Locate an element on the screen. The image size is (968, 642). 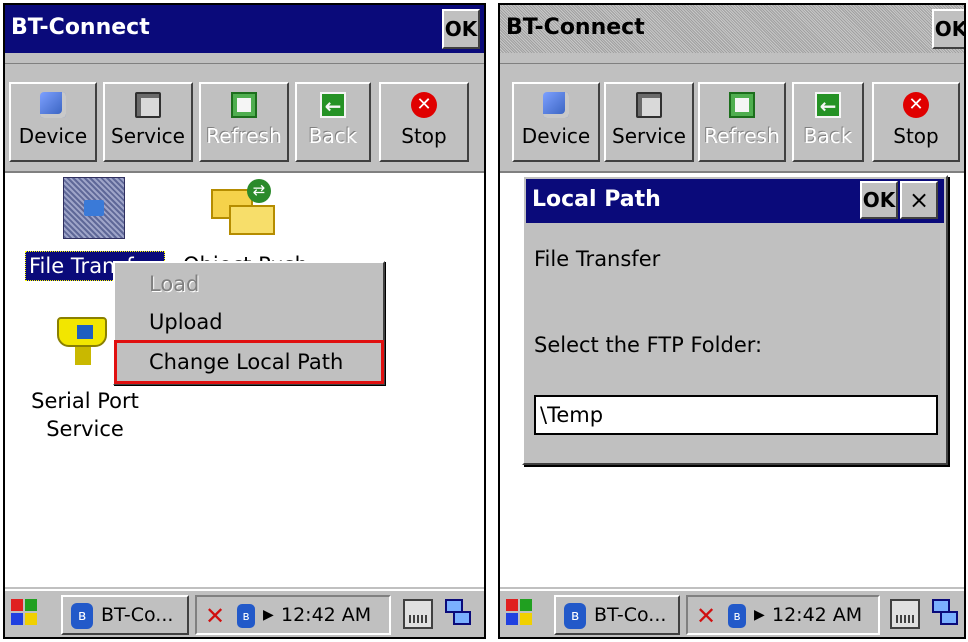
menu-item-upload: Upload is located at coordinates (249, 322).